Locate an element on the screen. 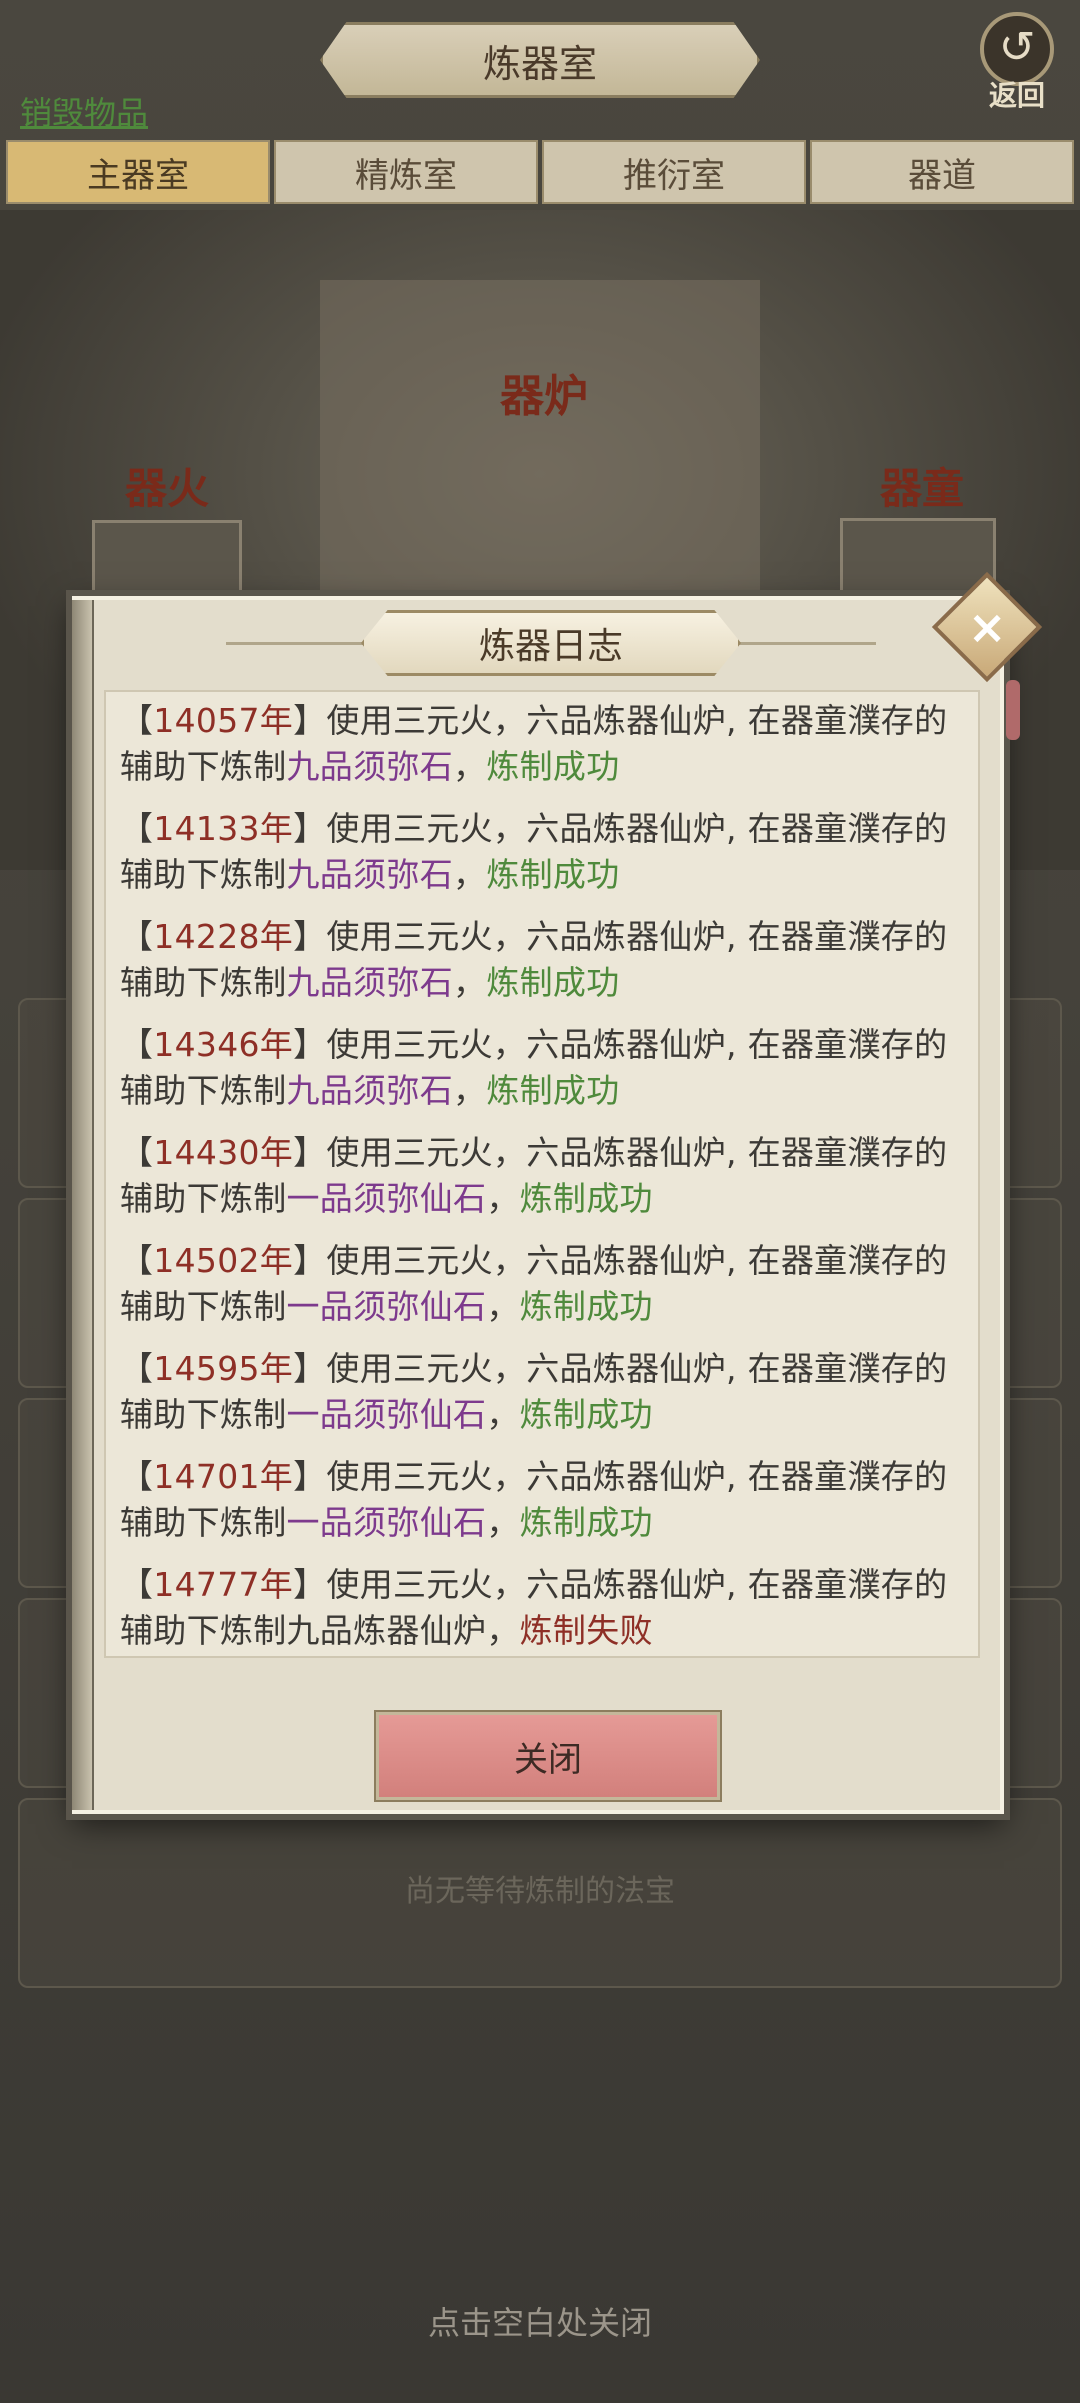 This screenshot has width=1080, height=2403. furnace-label: 器炉 is located at coordinates (544, 396).